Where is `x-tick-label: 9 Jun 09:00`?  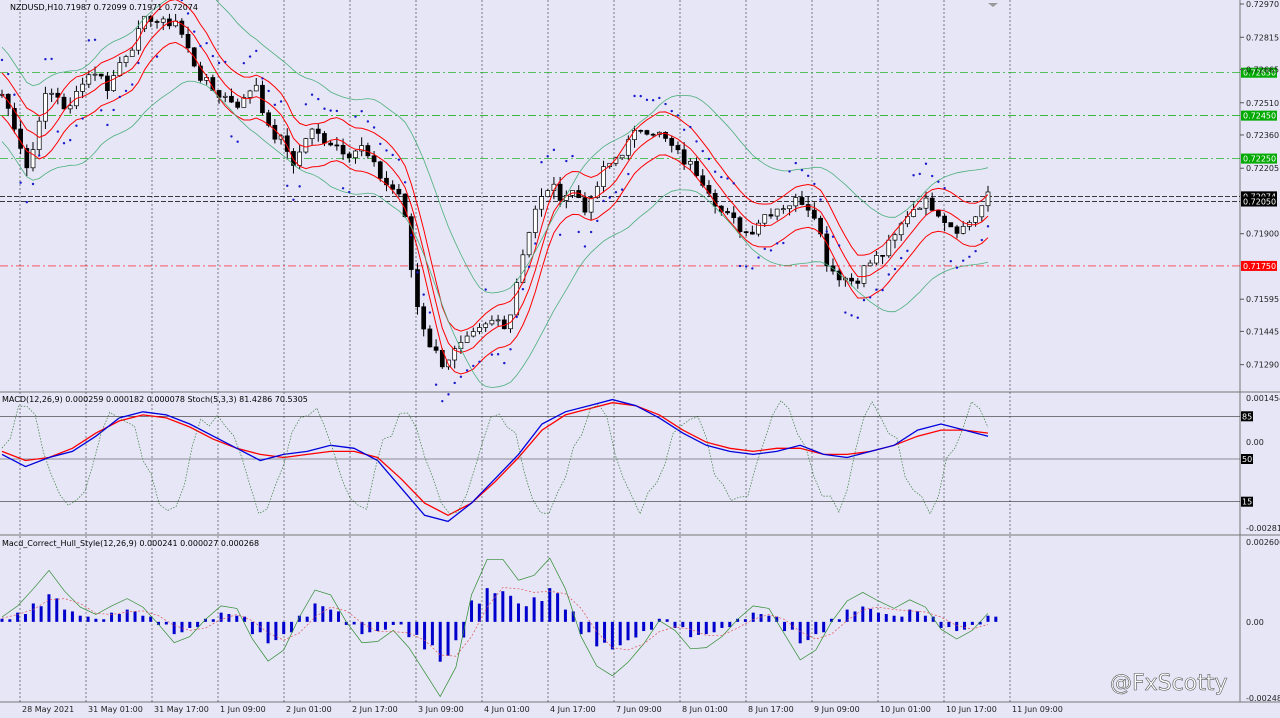 x-tick-label: 9 Jun 09:00 is located at coordinates (837, 709).